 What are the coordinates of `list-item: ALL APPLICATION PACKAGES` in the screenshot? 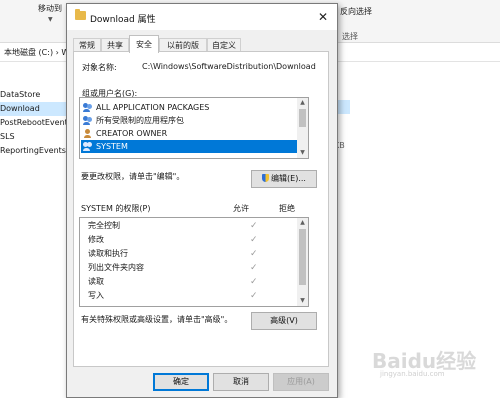 It's located at (189, 107).